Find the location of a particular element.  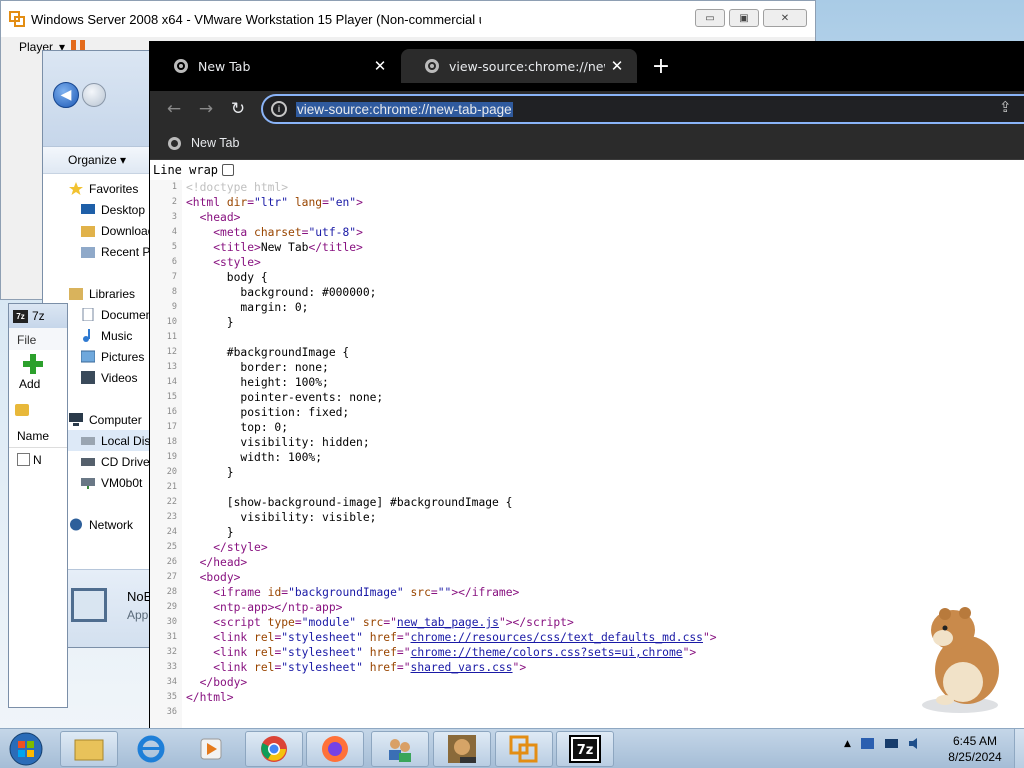

bookmark-new-tab: New Tab is located at coordinates (215, 143).